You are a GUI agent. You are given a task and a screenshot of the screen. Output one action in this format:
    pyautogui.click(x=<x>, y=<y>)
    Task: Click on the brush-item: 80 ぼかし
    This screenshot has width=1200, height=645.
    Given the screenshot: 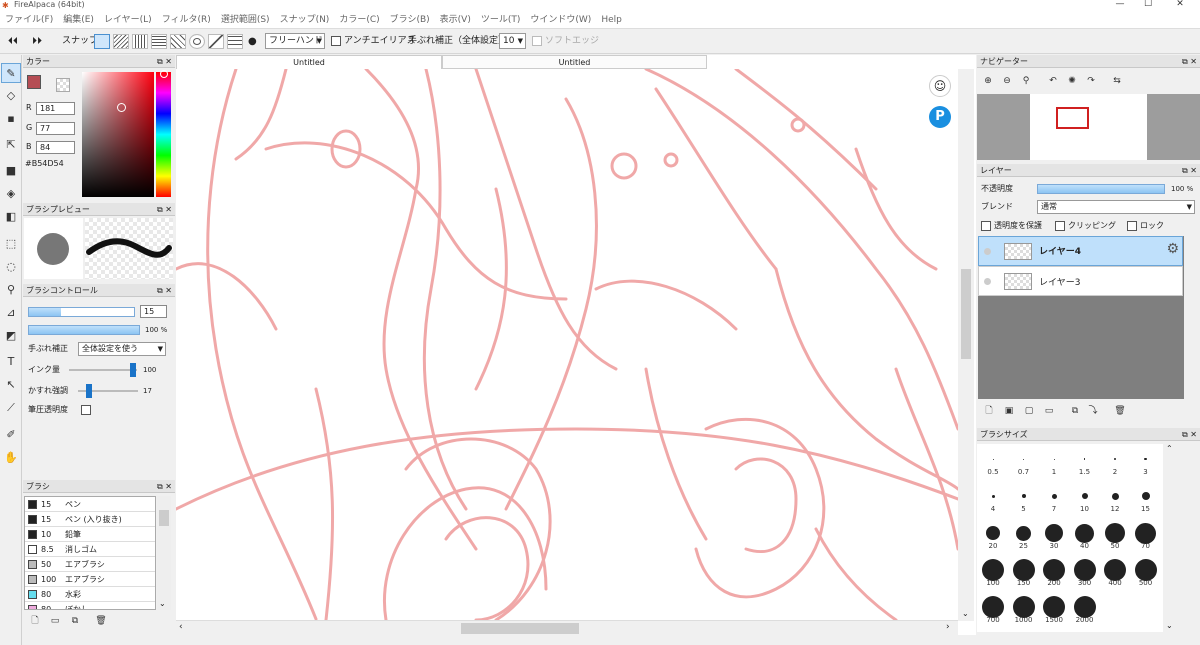 What is the action you would take?
    pyautogui.click(x=90, y=605)
    